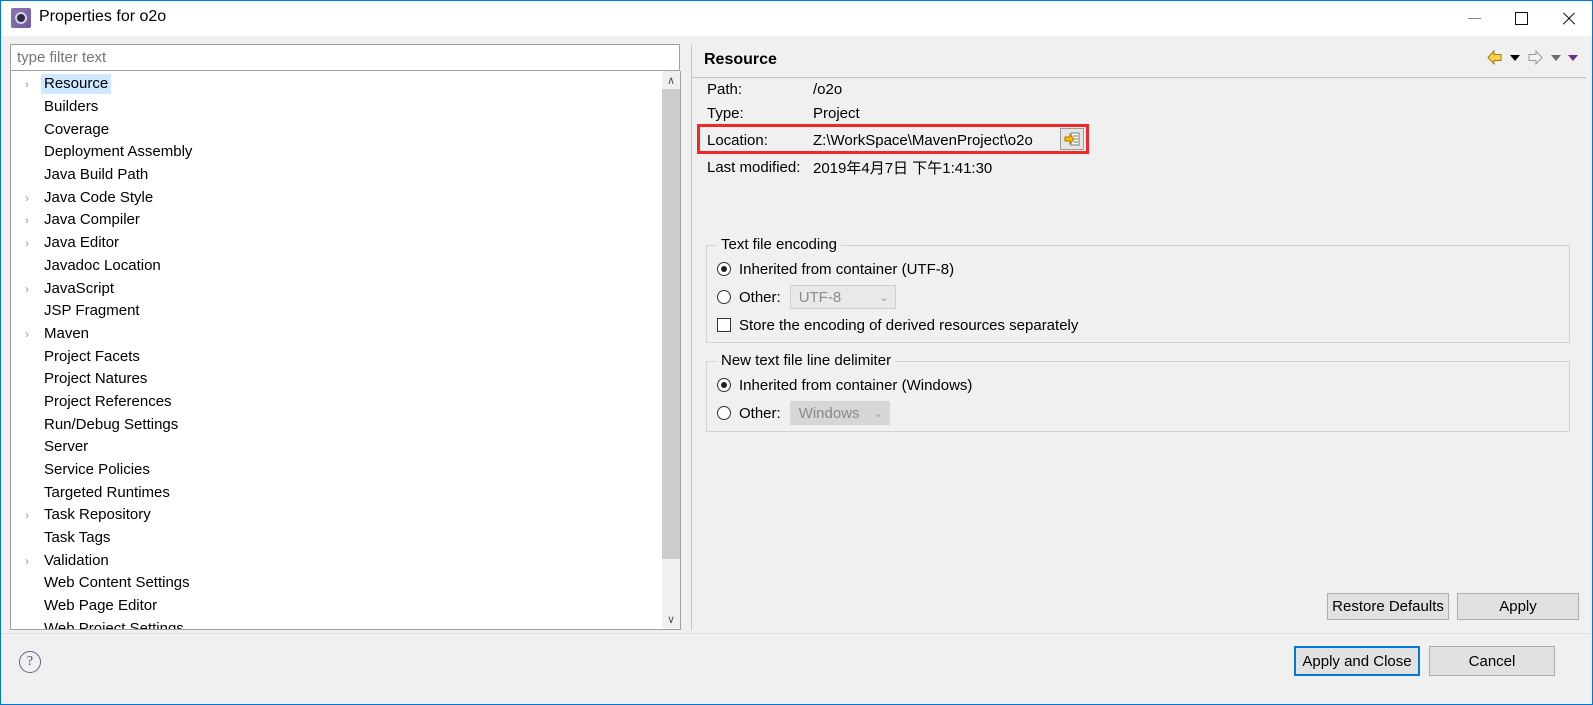 Image resolution: width=1593 pixels, height=705 pixels. Describe the element at coordinates (1138, 297) in the screenshot. I see `encoding-other-row: Other: UTF-8 ⌄` at that location.